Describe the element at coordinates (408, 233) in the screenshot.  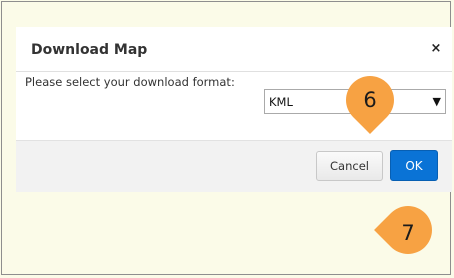
I see `callout-number-7: 7` at that location.